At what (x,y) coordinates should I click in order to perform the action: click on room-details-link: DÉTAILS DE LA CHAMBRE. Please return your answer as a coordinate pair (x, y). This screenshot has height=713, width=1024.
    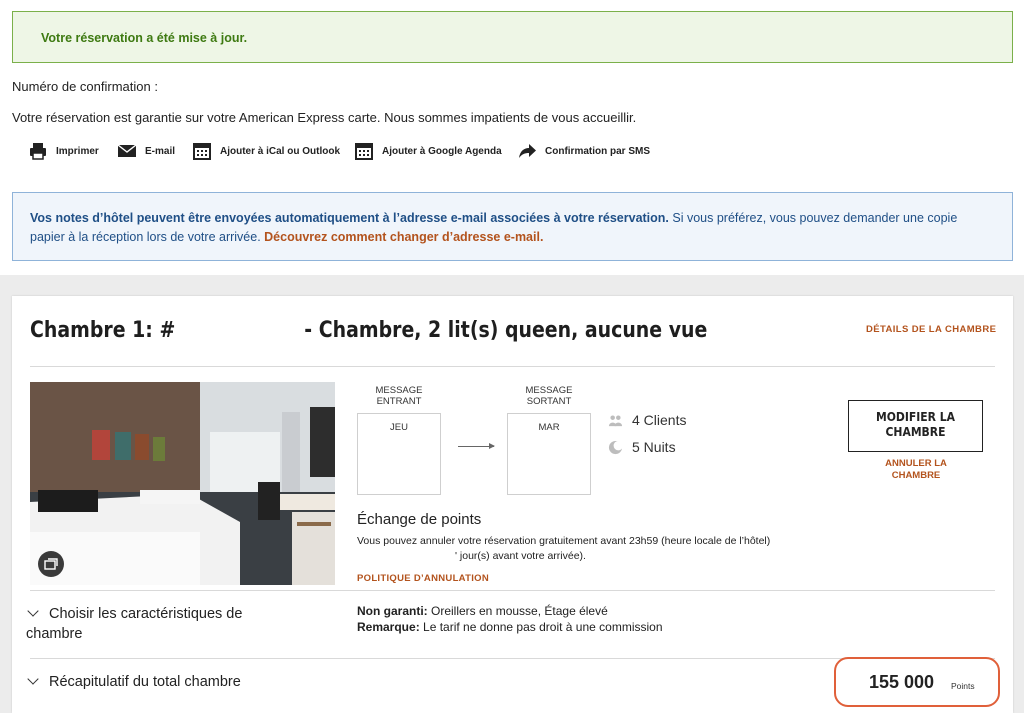
    Looking at the image, I should click on (931, 329).